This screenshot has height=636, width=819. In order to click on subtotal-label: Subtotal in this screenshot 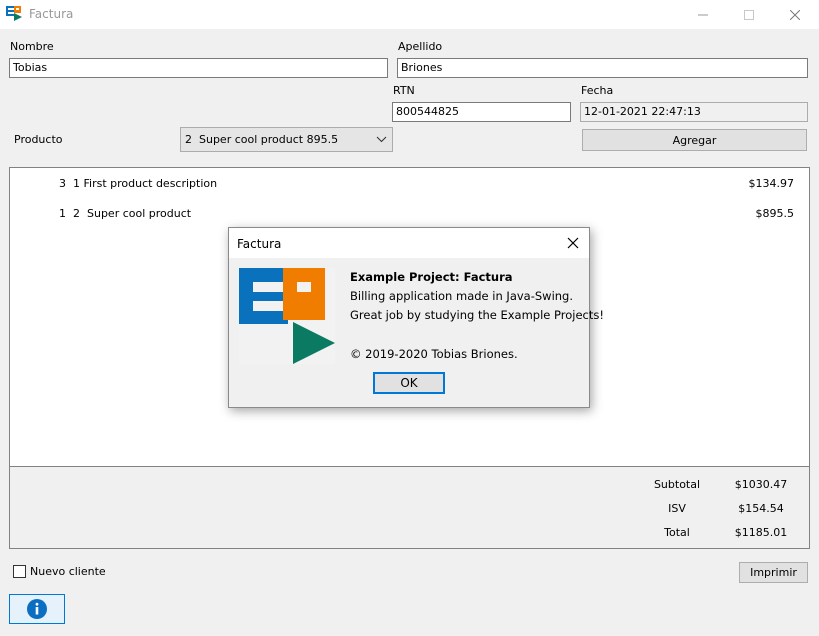, I will do `click(677, 484)`.